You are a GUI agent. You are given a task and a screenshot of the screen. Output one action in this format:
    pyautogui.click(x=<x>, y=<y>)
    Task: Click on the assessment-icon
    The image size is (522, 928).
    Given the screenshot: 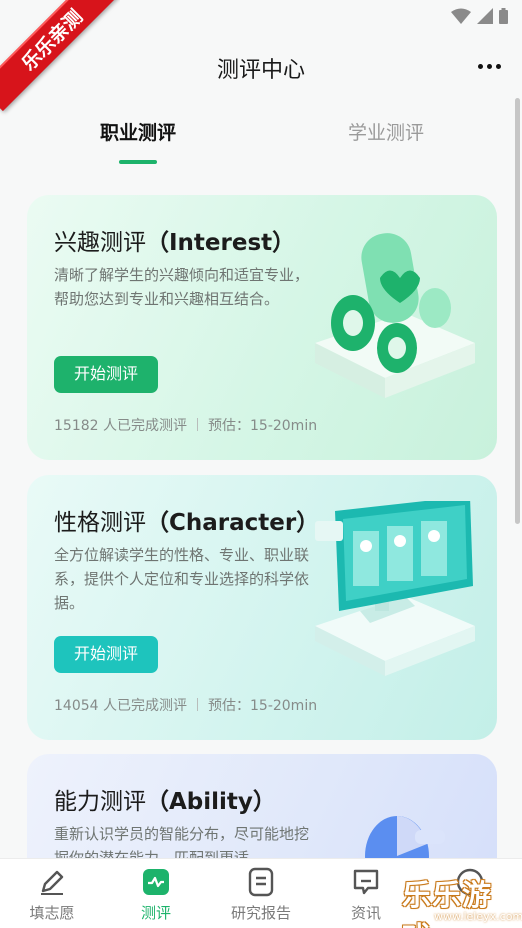 What is the action you would take?
    pyautogui.click(x=156, y=882)
    